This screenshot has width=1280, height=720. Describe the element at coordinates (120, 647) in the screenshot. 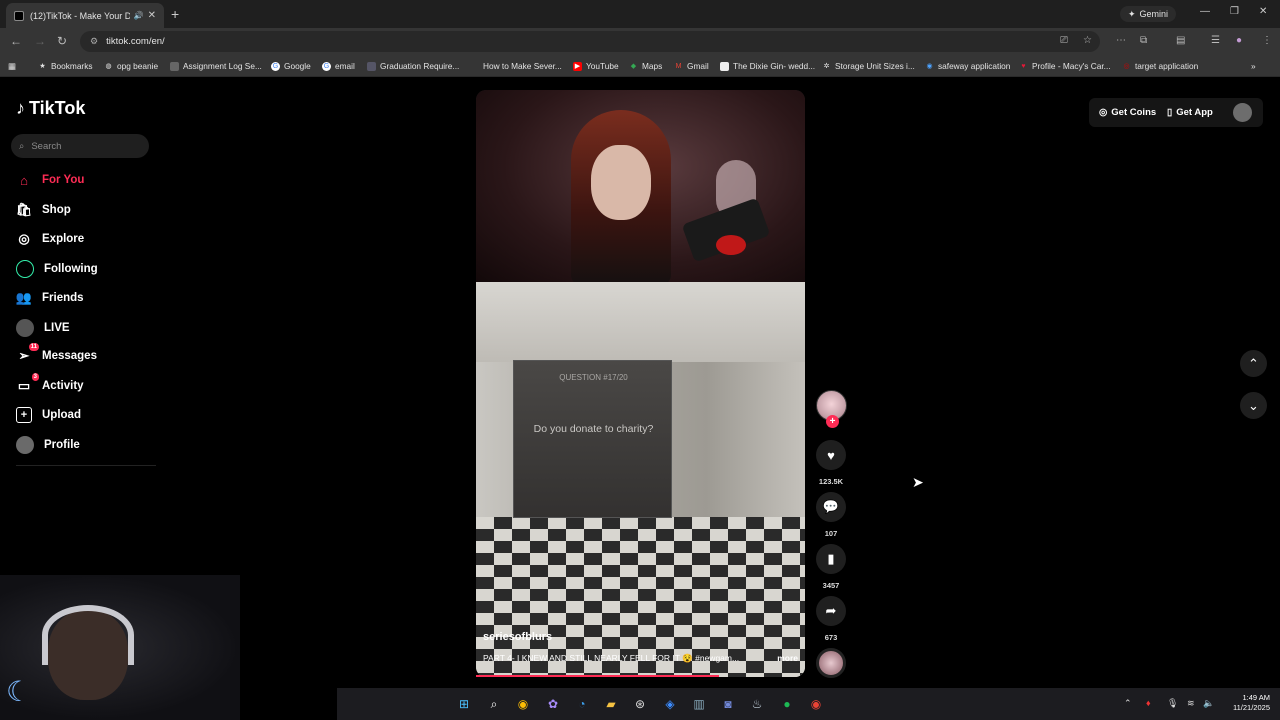

I see `webcam-overlay: ☾` at that location.